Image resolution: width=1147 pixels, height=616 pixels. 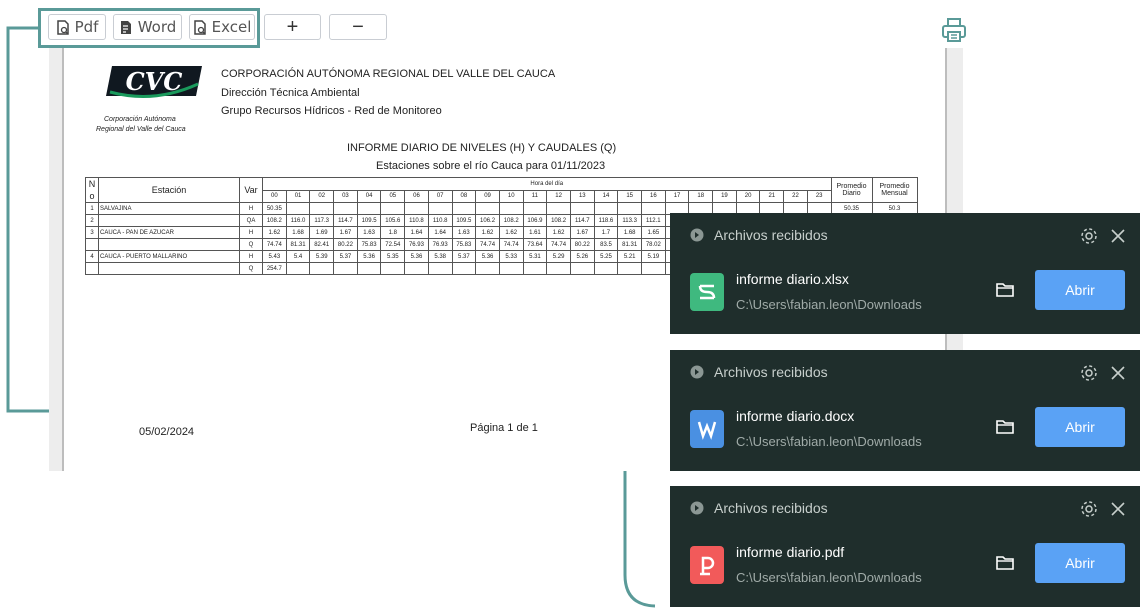 I want to click on export-pdf-button: Pdf, so click(x=77, y=27).